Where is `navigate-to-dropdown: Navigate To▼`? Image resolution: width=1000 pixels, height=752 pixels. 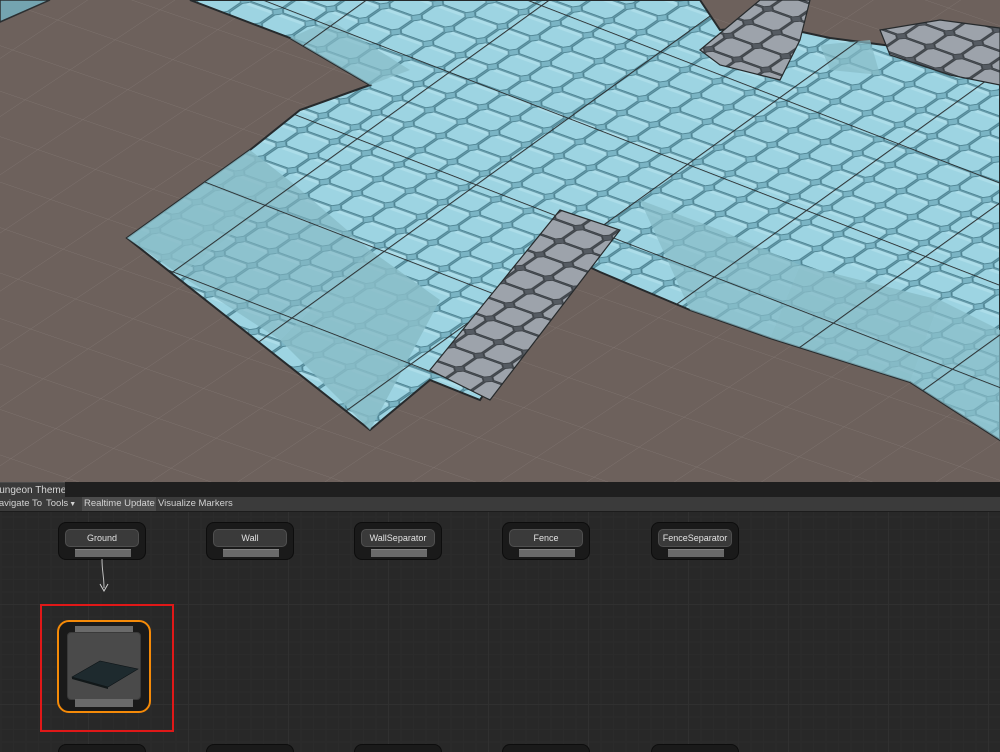 navigate-to-dropdown: Navigate To▼ is located at coordinates (22, 504).